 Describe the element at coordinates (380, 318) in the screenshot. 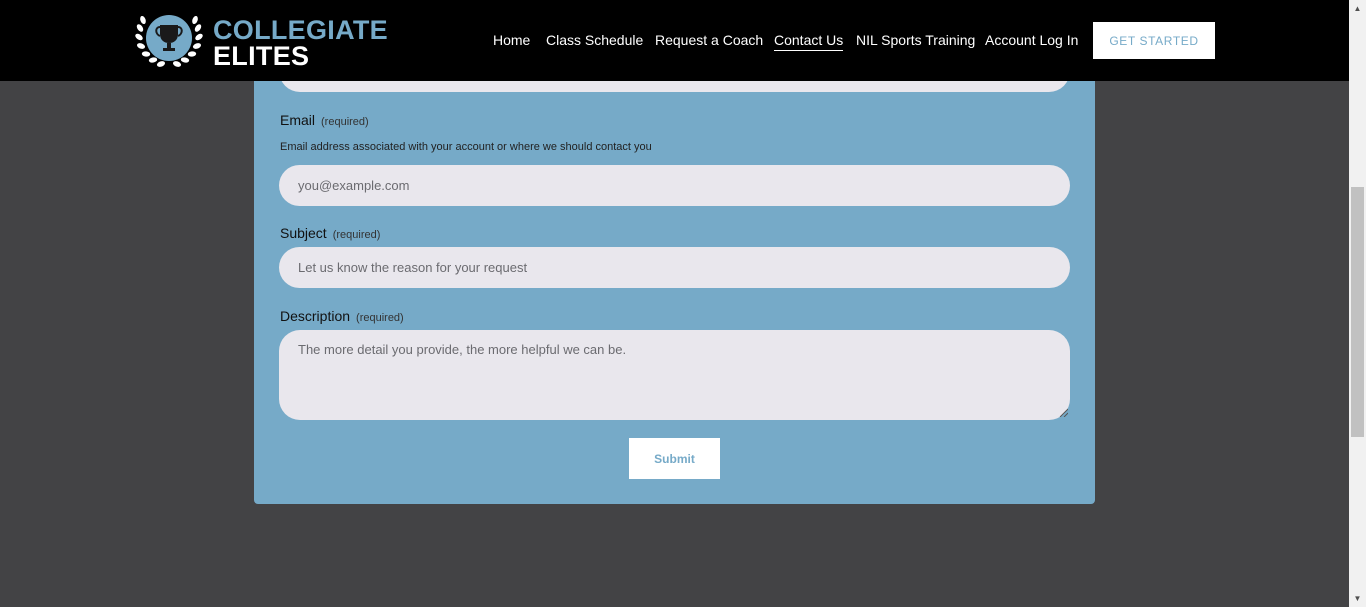

I see `description-required-note: (required)` at that location.